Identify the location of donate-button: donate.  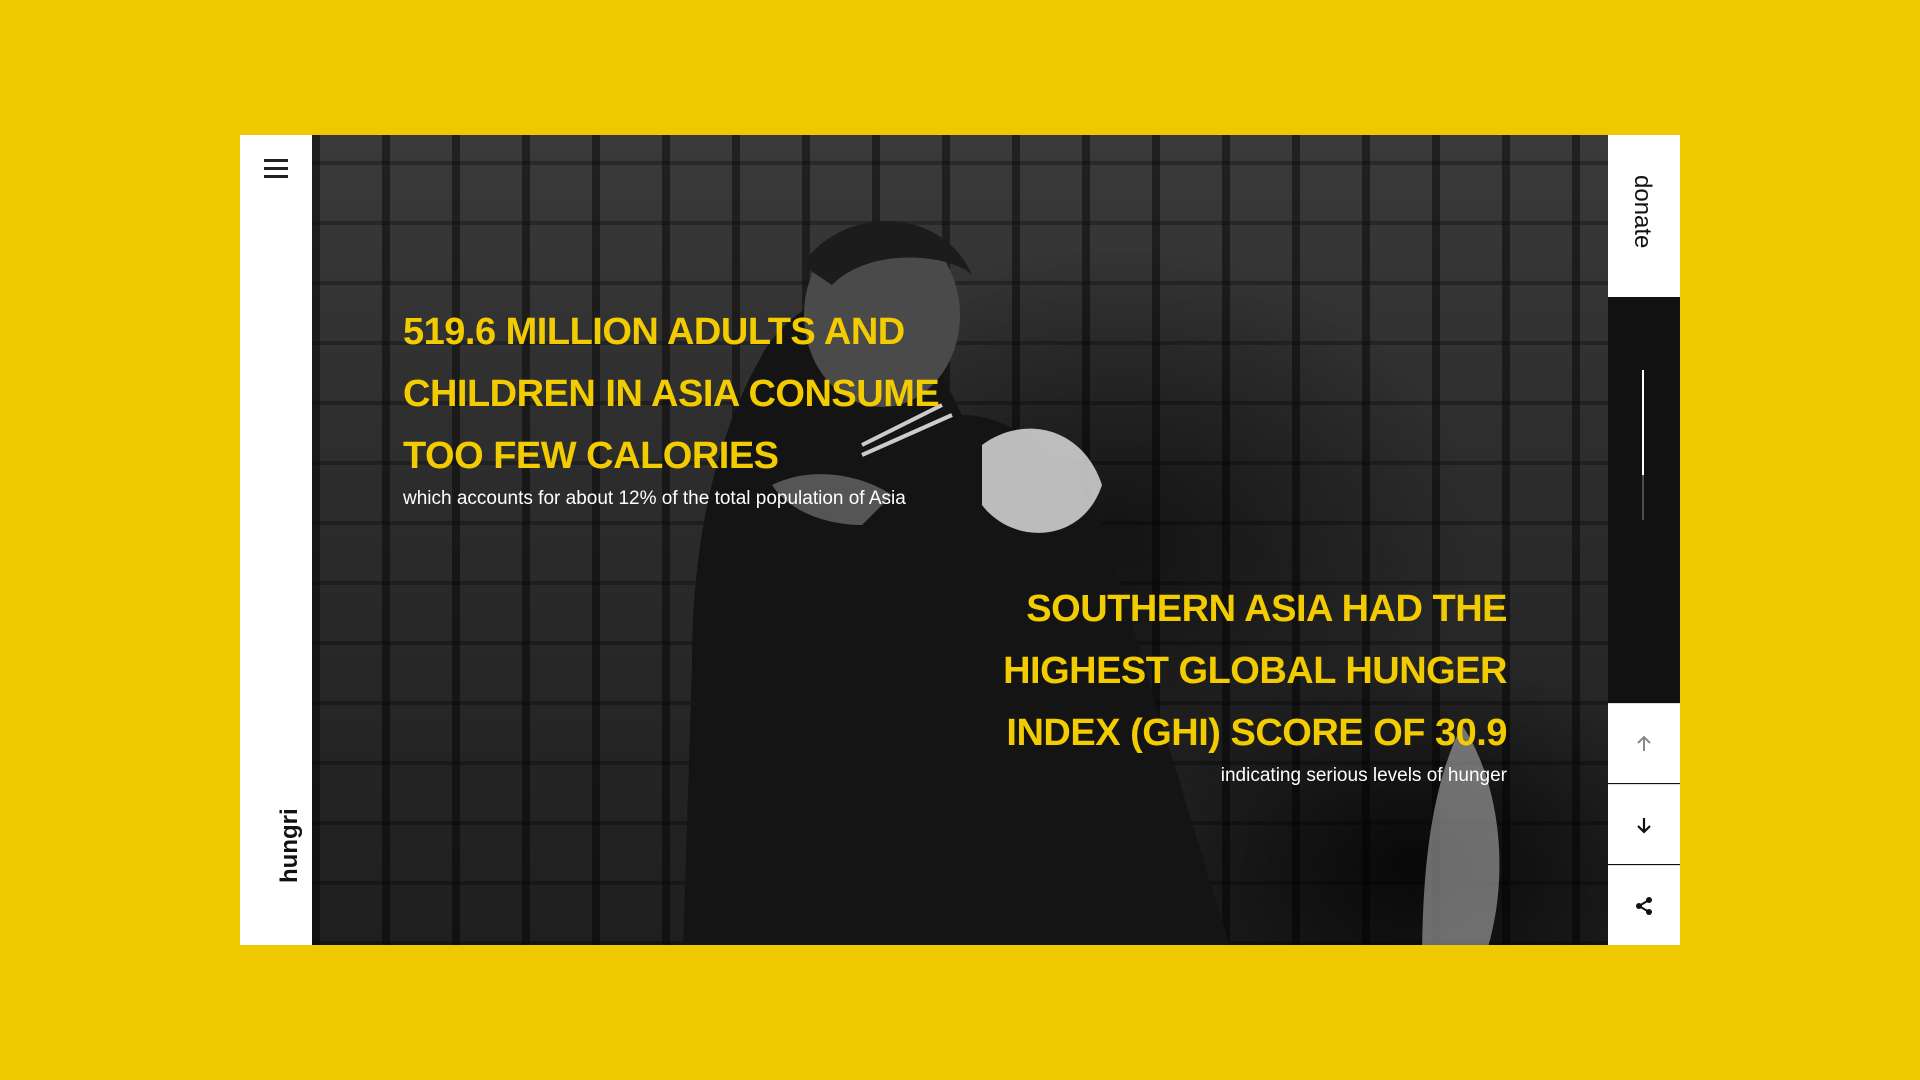
(1644, 216).